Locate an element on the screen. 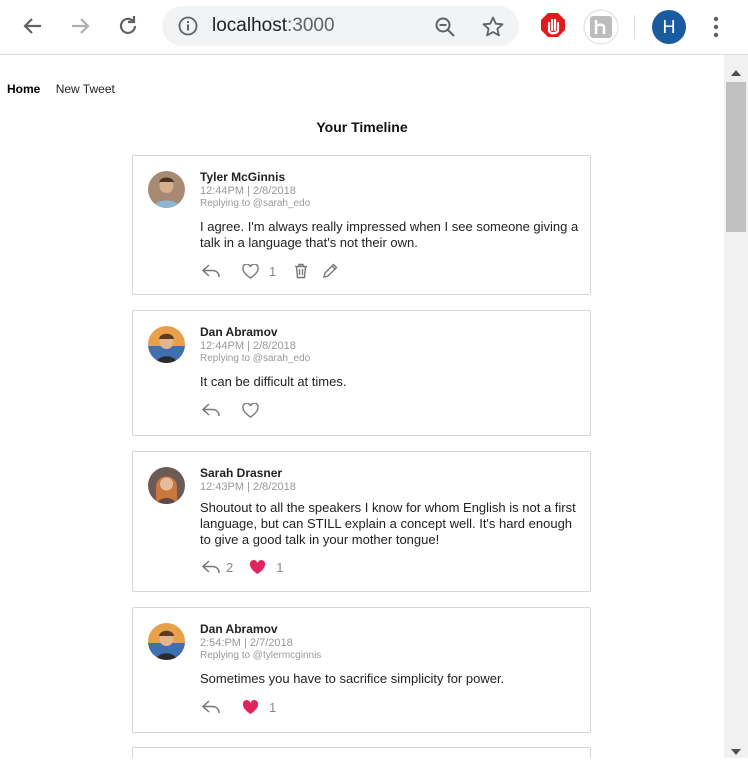  hypothesis-extension-icon is located at coordinates (601, 29).